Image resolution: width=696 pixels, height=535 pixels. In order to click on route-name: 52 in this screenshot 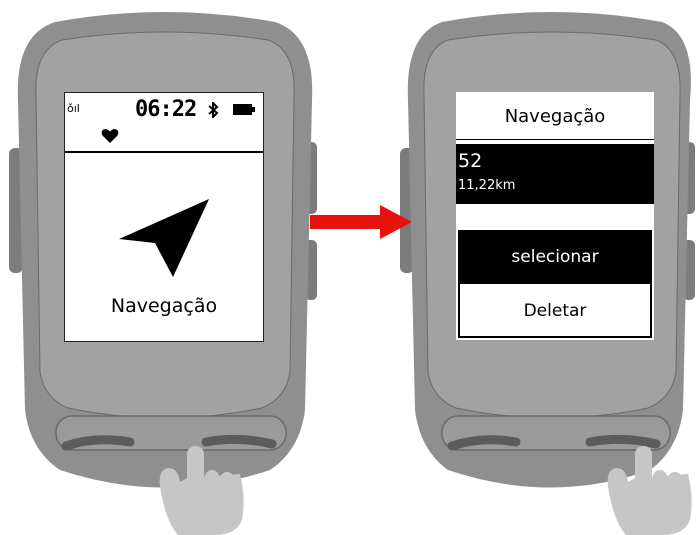, I will do `click(470, 161)`.